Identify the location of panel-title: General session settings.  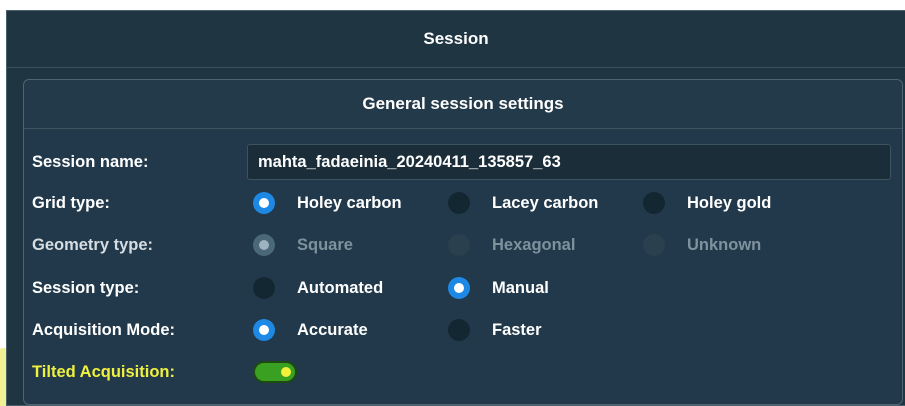
(463, 104).